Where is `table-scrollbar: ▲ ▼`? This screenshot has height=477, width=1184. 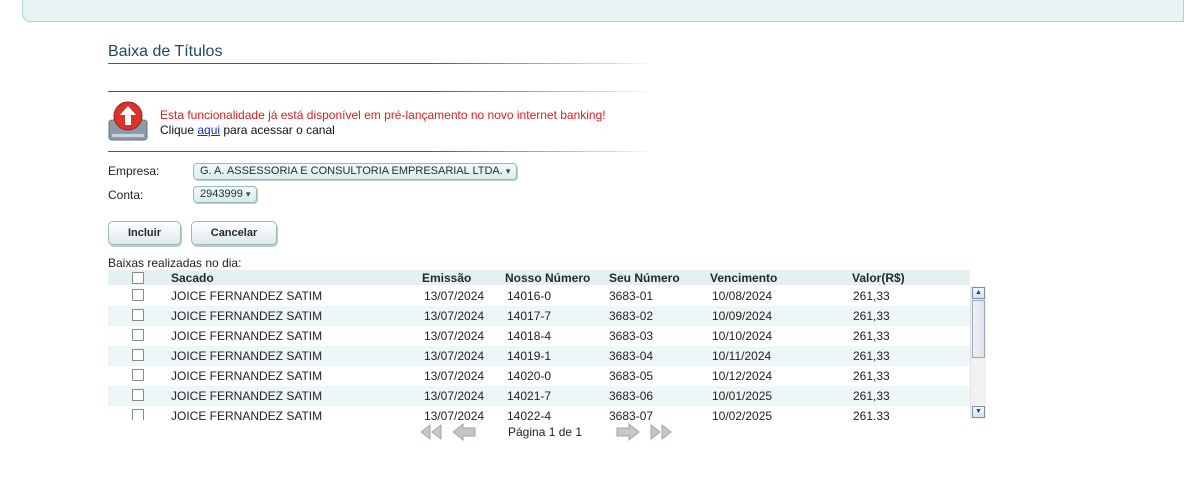
table-scrollbar: ▲ ▼ is located at coordinates (978, 352).